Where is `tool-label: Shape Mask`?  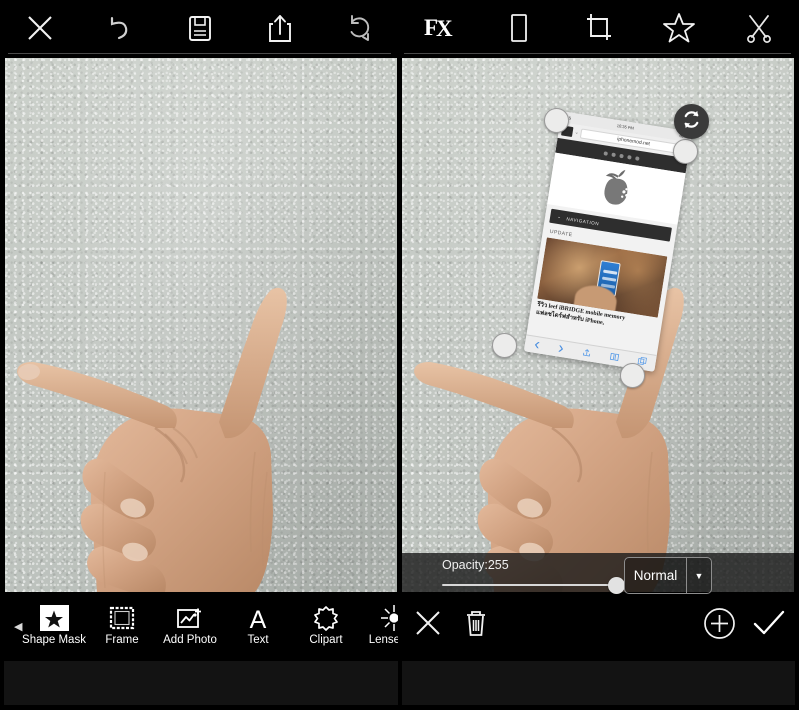
tool-label: Shape Mask is located at coordinates (54, 640).